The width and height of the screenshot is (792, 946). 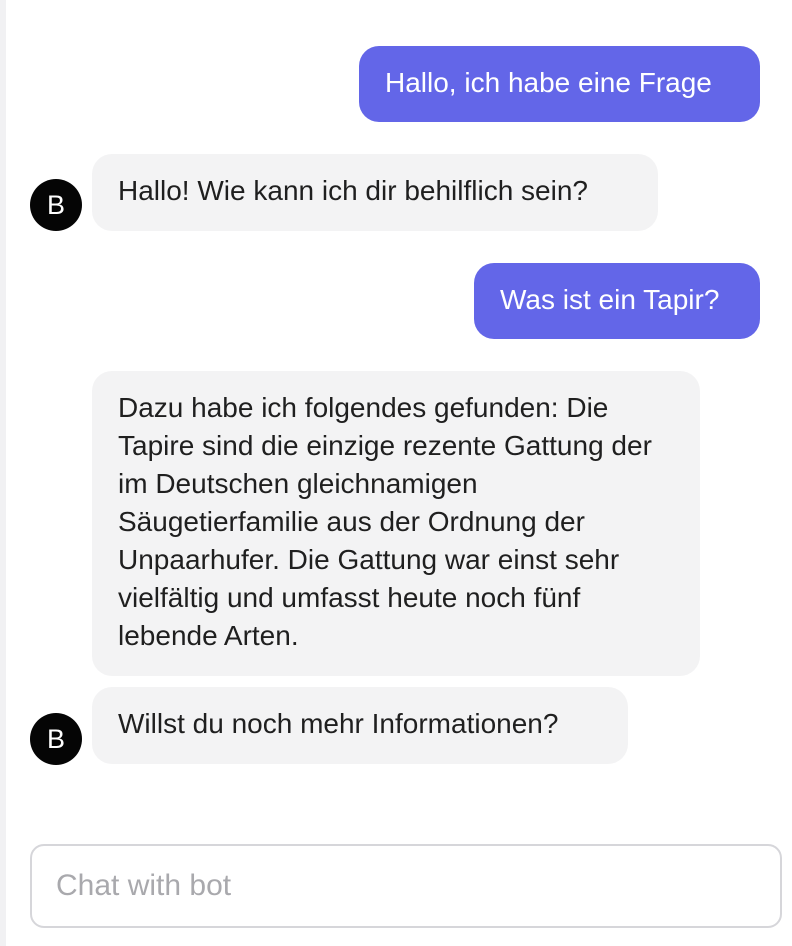 I want to click on bot-message: Willst du noch mehr Informationen?, so click(x=360, y=725).